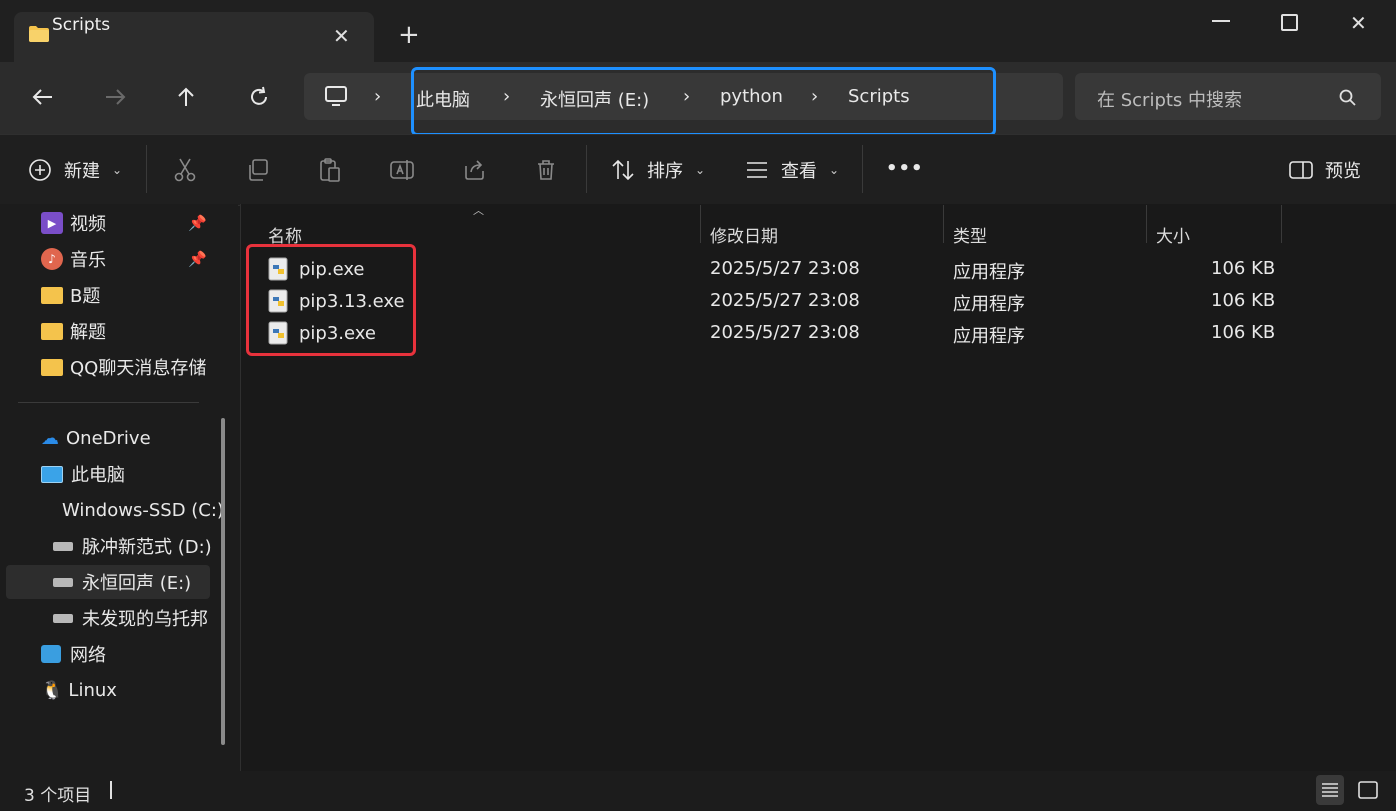 This screenshot has width=1396, height=811. I want to click on tiles-view-button, so click(1368, 790).